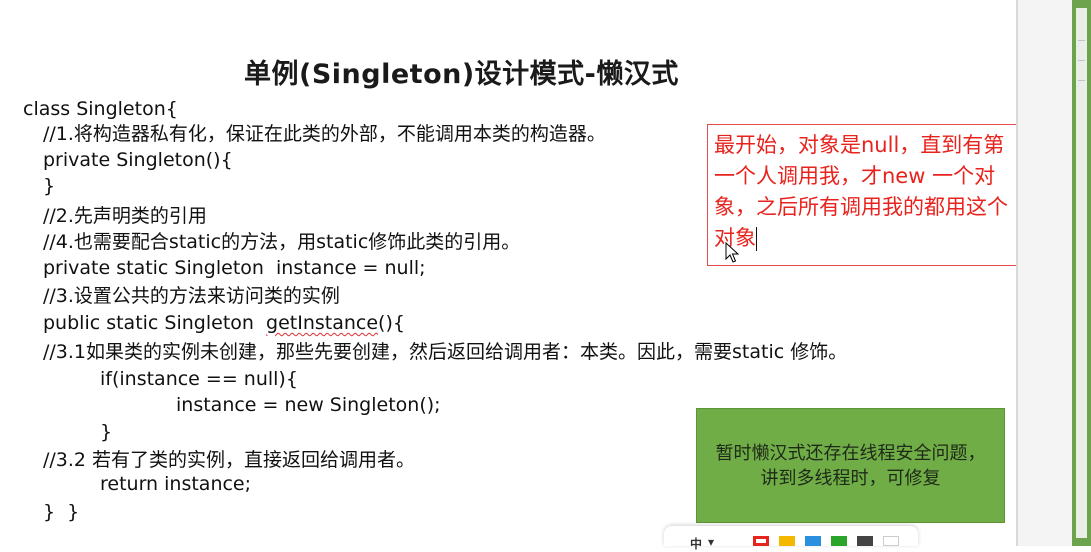  What do you see at coordinates (855, 176) in the screenshot?
I see `annotation-line: 一个人调用我，才new 一个对` at bounding box center [855, 176].